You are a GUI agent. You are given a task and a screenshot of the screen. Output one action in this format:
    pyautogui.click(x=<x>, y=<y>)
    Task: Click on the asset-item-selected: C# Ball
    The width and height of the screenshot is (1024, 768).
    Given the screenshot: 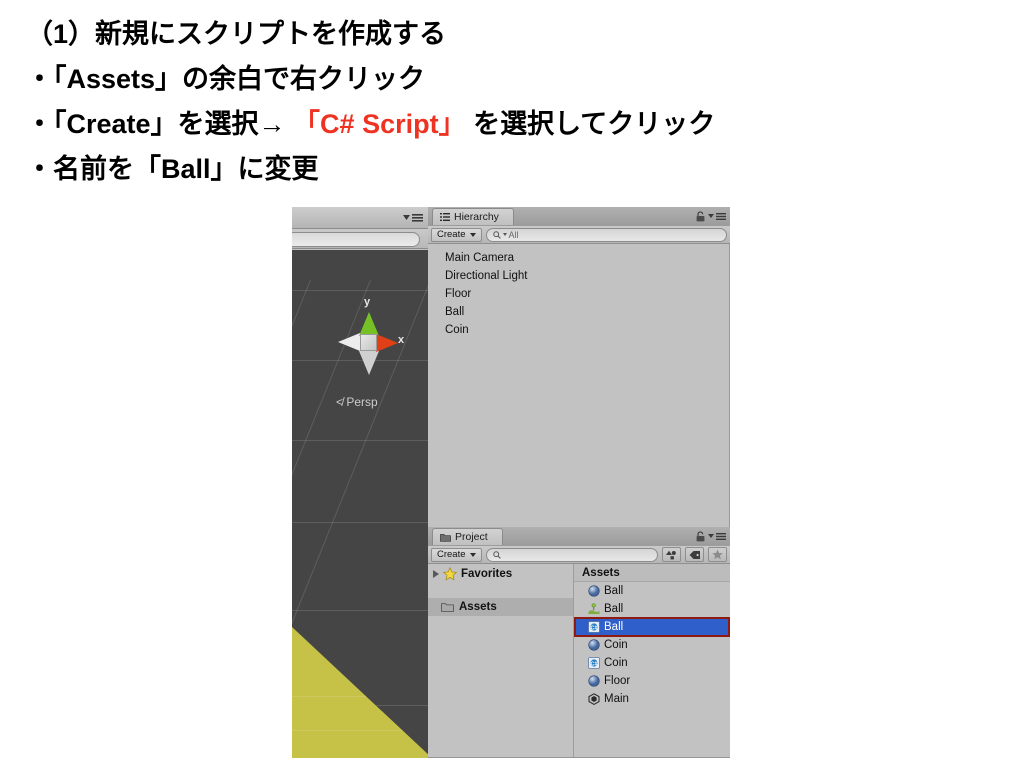 What is the action you would take?
    pyautogui.click(x=652, y=627)
    